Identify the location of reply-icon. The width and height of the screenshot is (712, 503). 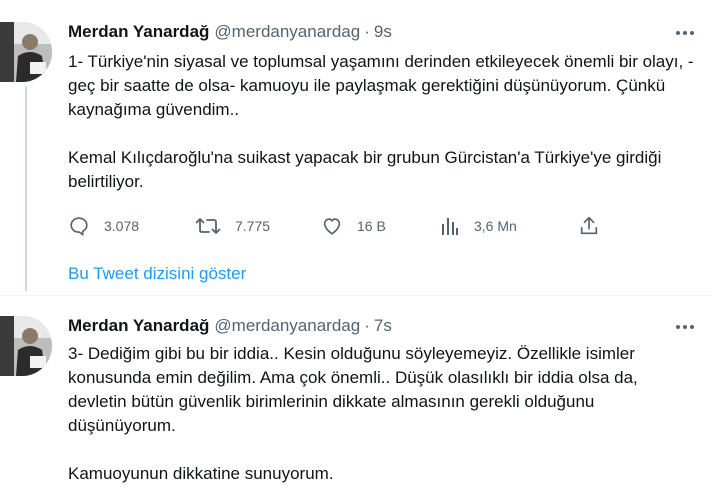
(79, 226).